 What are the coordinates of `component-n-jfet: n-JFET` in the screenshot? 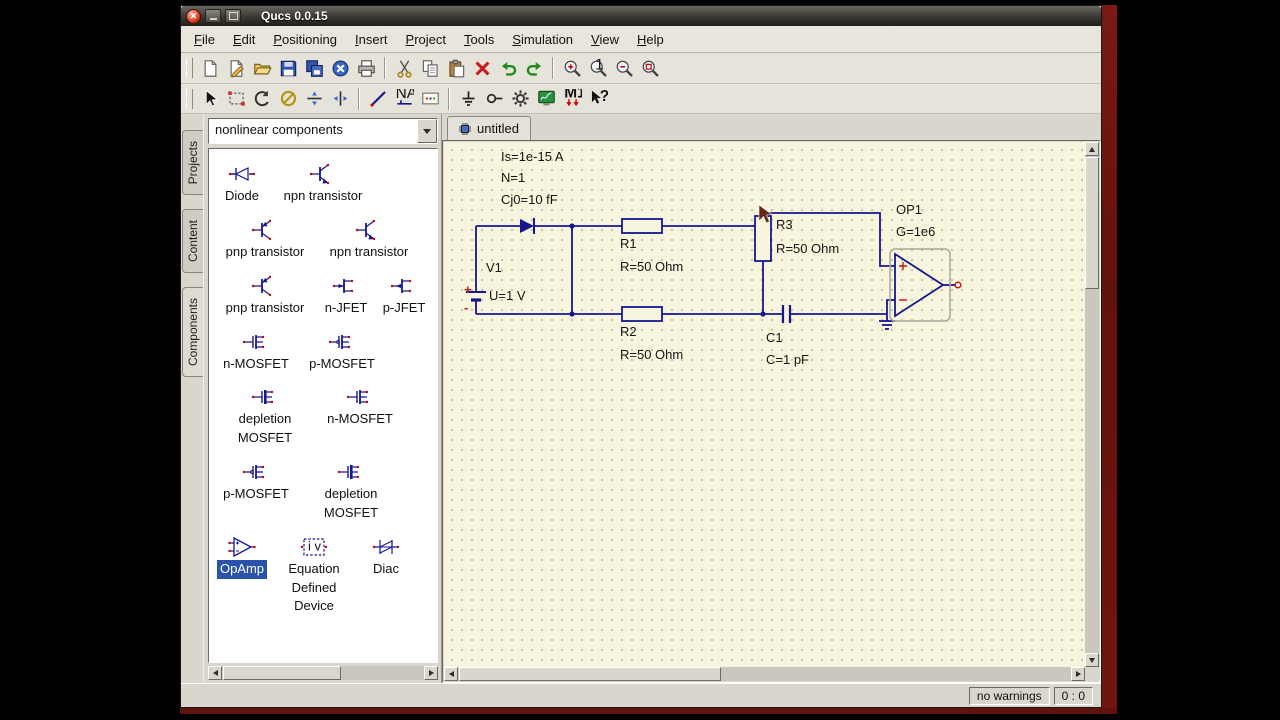 It's located at (346, 295).